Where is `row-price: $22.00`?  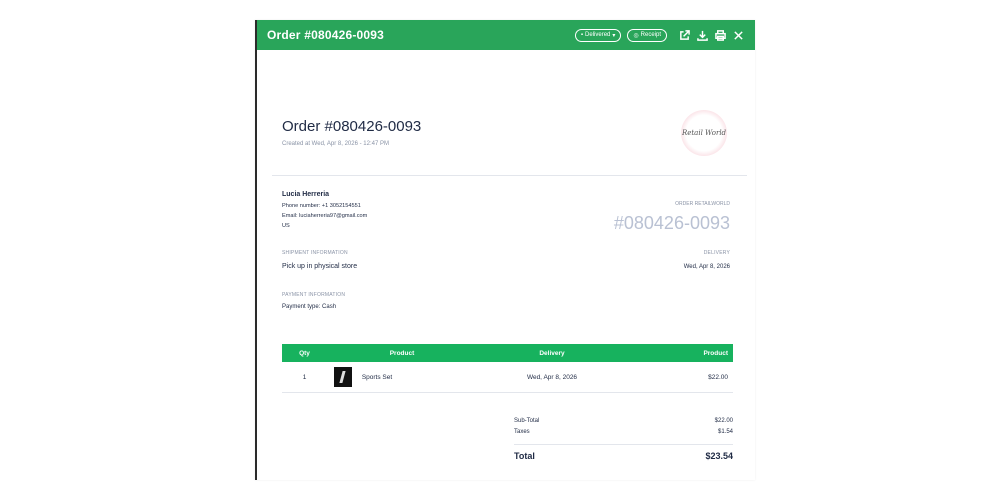 row-price: $22.00 is located at coordinates (718, 377).